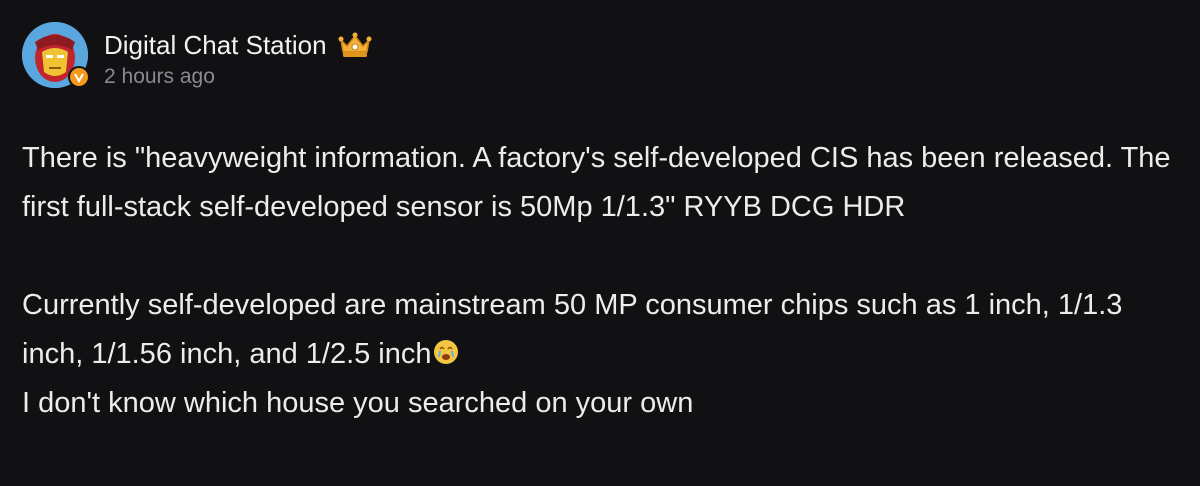  What do you see at coordinates (238, 77) in the screenshot?
I see `post-timestamp: 2 hours ago` at bounding box center [238, 77].